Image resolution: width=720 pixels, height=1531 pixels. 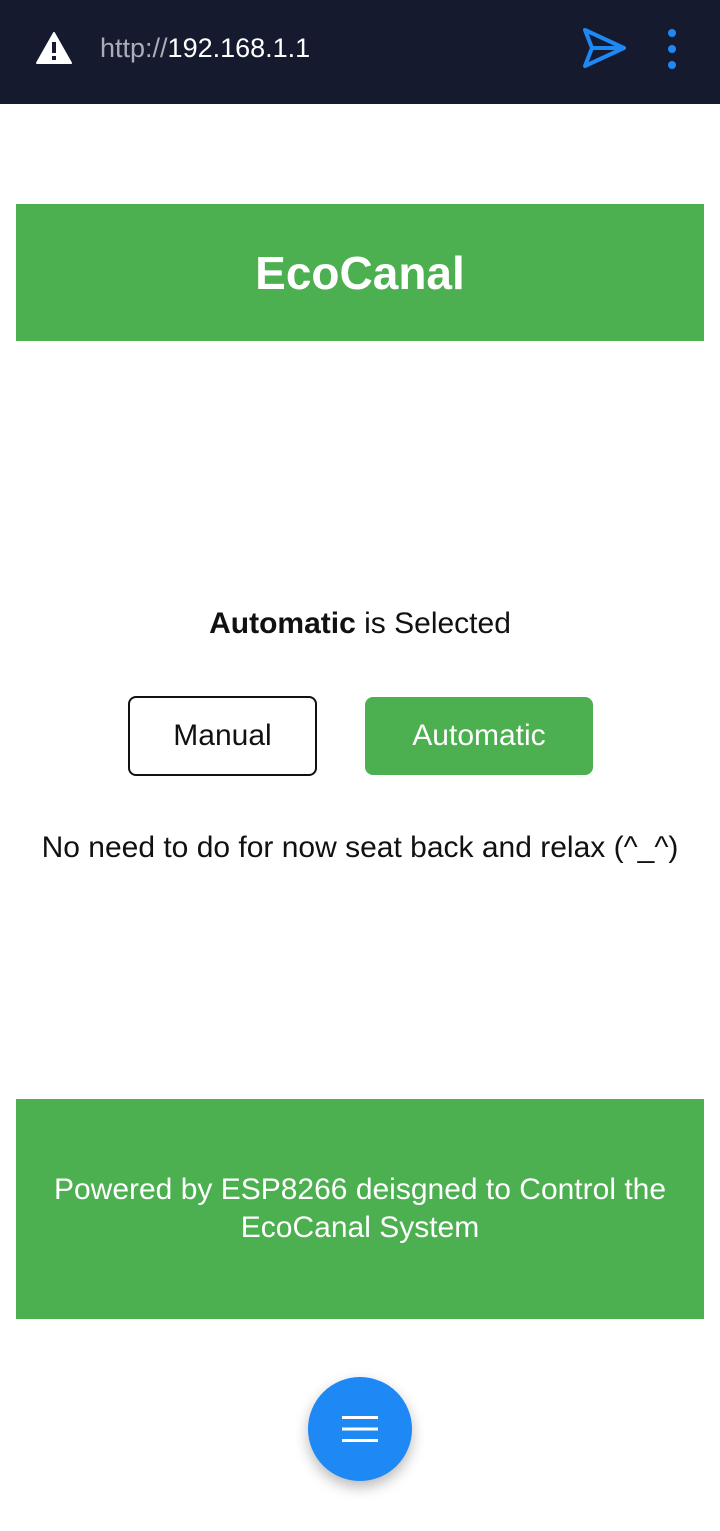 What do you see at coordinates (360, 52) in the screenshot?
I see `browser-toolbar: http://192.168.1.1` at bounding box center [360, 52].